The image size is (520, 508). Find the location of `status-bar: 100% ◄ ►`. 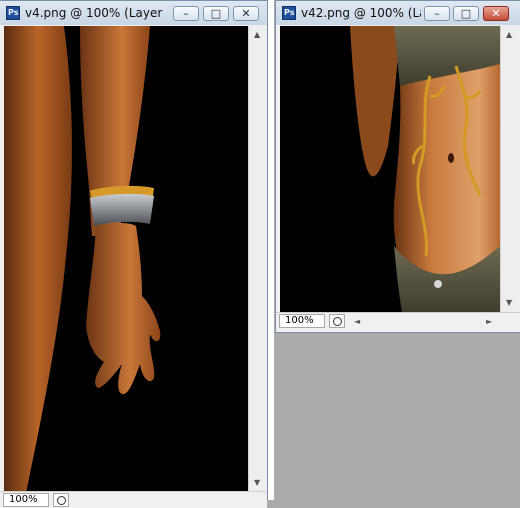

status-bar: 100% ◄ ► is located at coordinates (398, 322).